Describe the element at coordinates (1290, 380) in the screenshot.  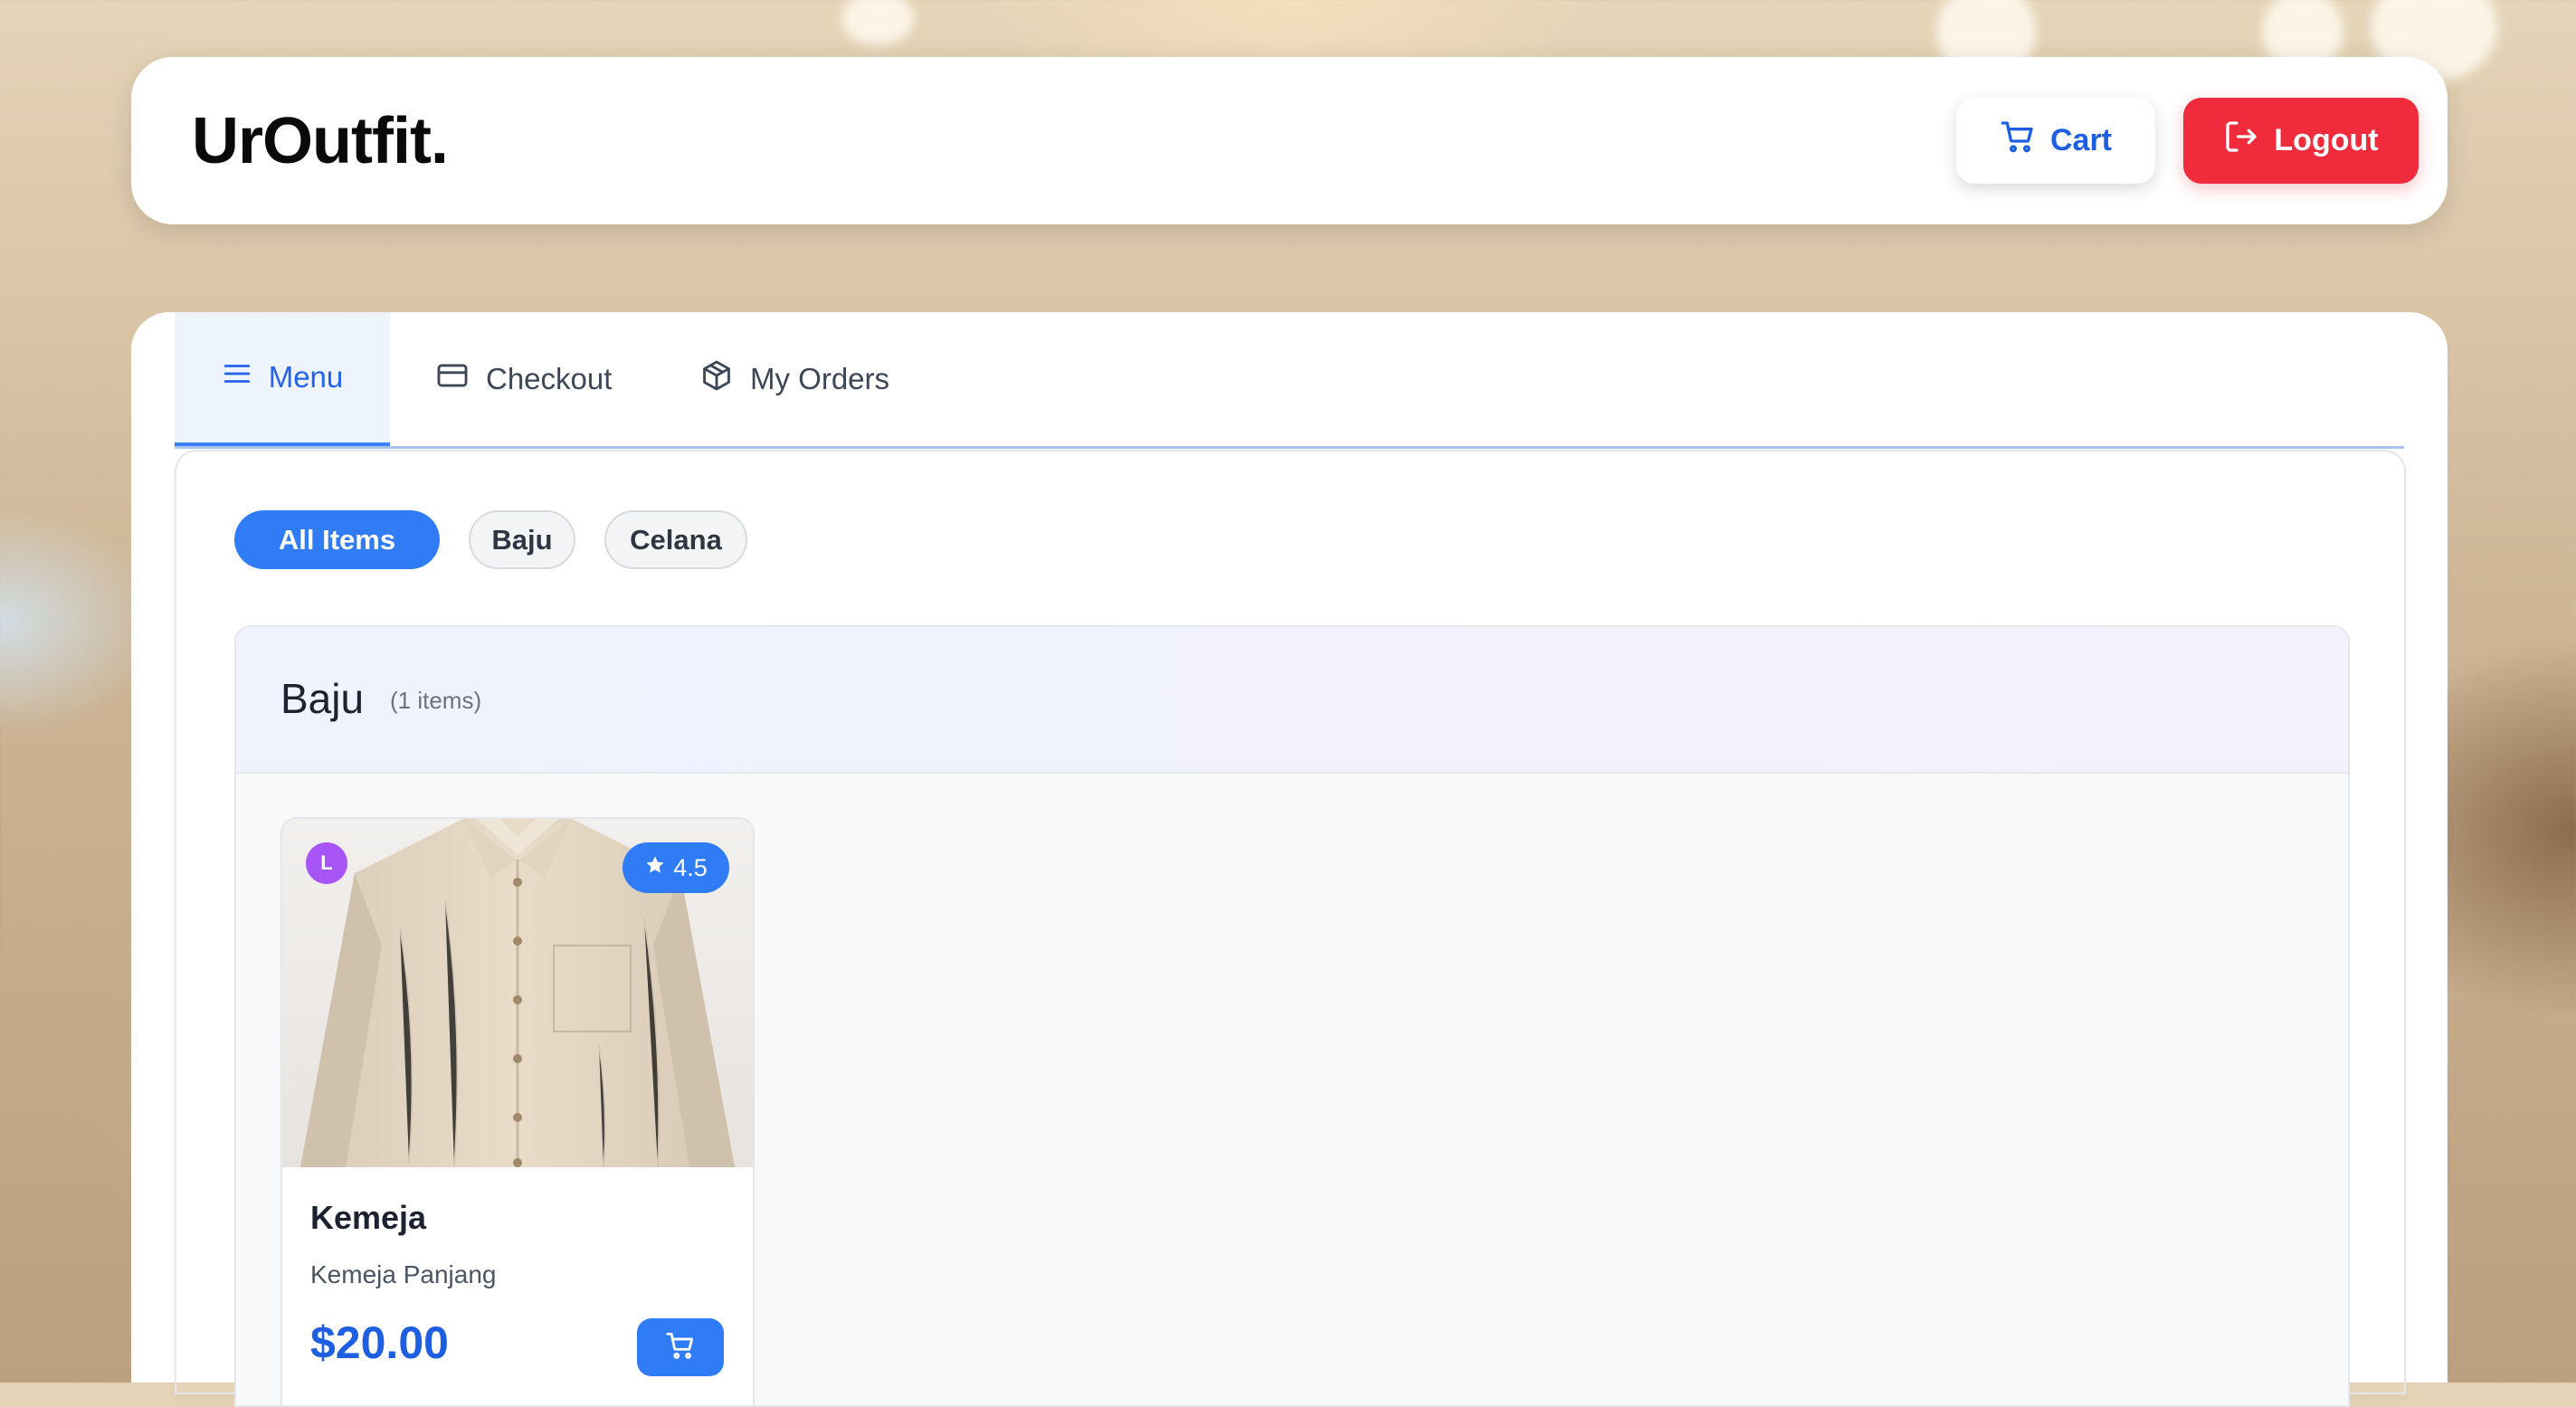
I see `tab-bar: Menu Checkout My Orders` at that location.